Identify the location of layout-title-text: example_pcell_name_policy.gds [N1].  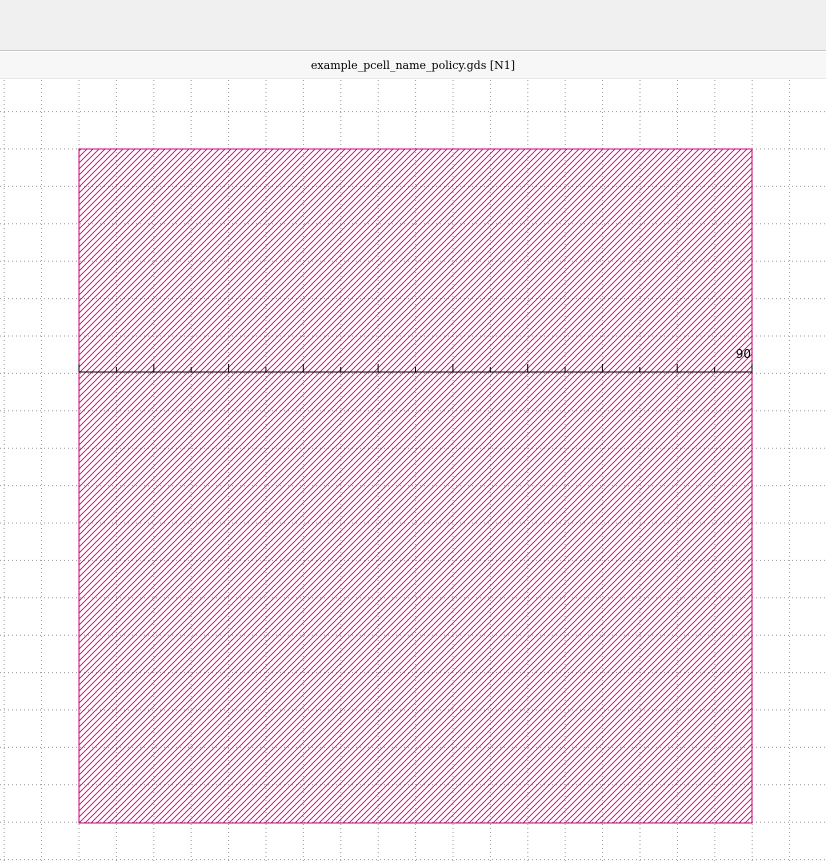
(413, 65).